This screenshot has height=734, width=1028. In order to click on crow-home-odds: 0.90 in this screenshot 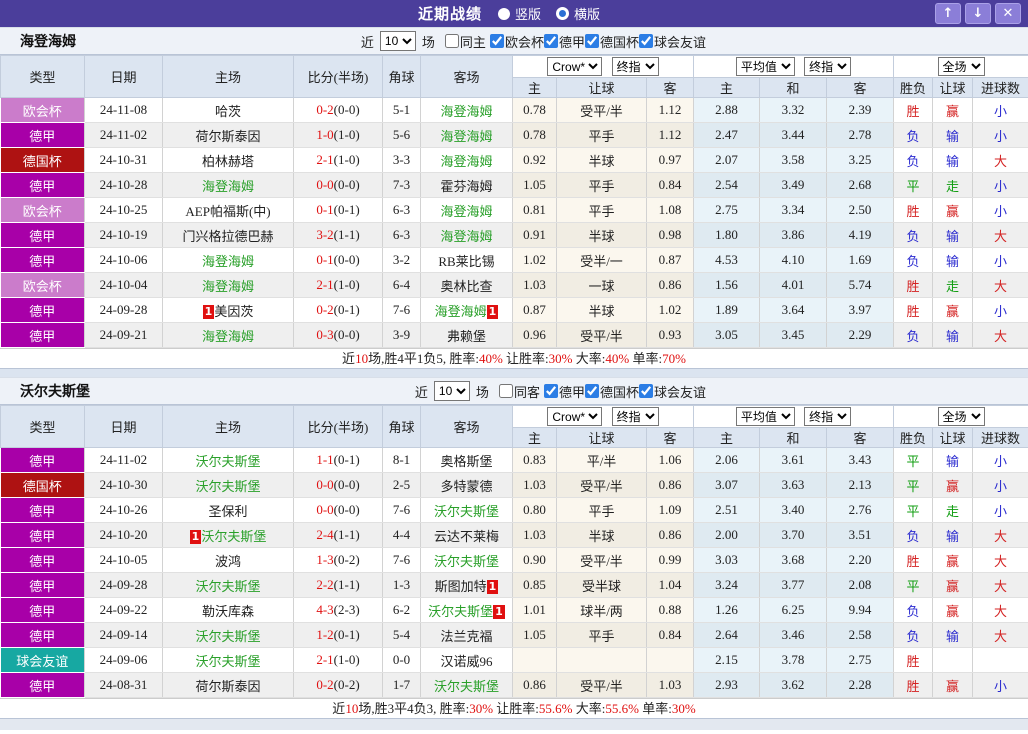, I will do `click(534, 560)`.